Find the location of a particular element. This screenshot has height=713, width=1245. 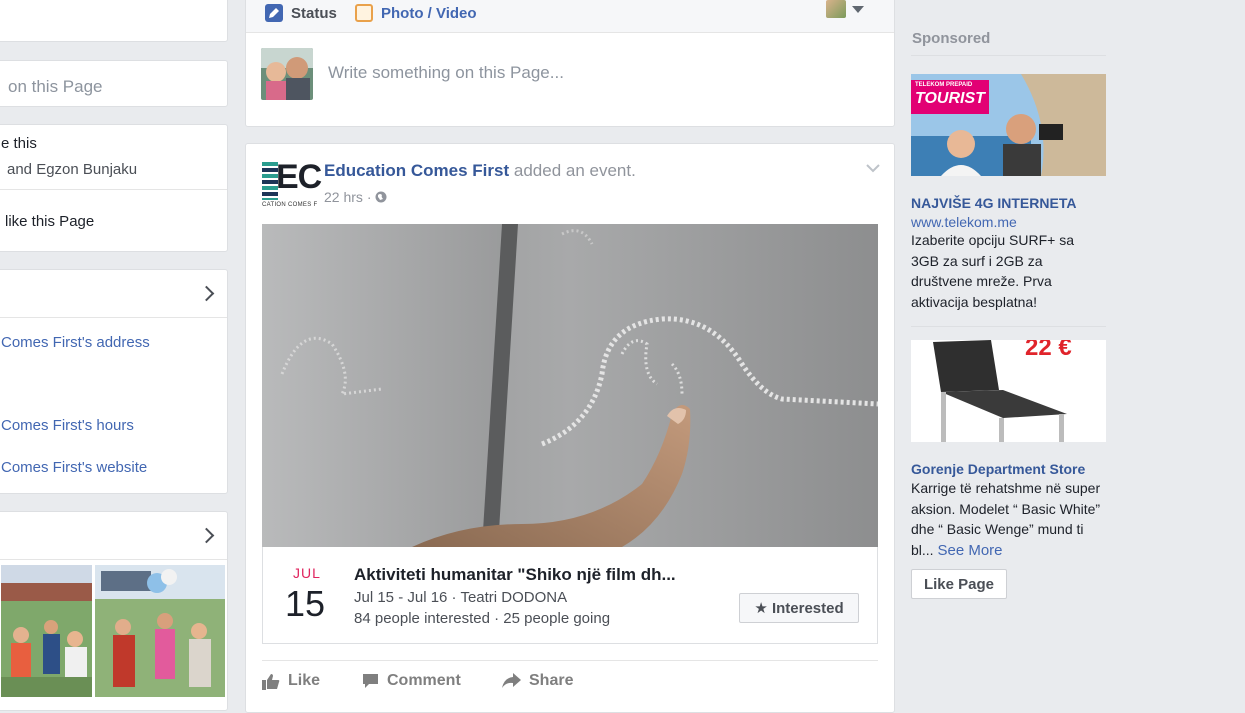

thumbs-up-icon is located at coordinates (271, 681).